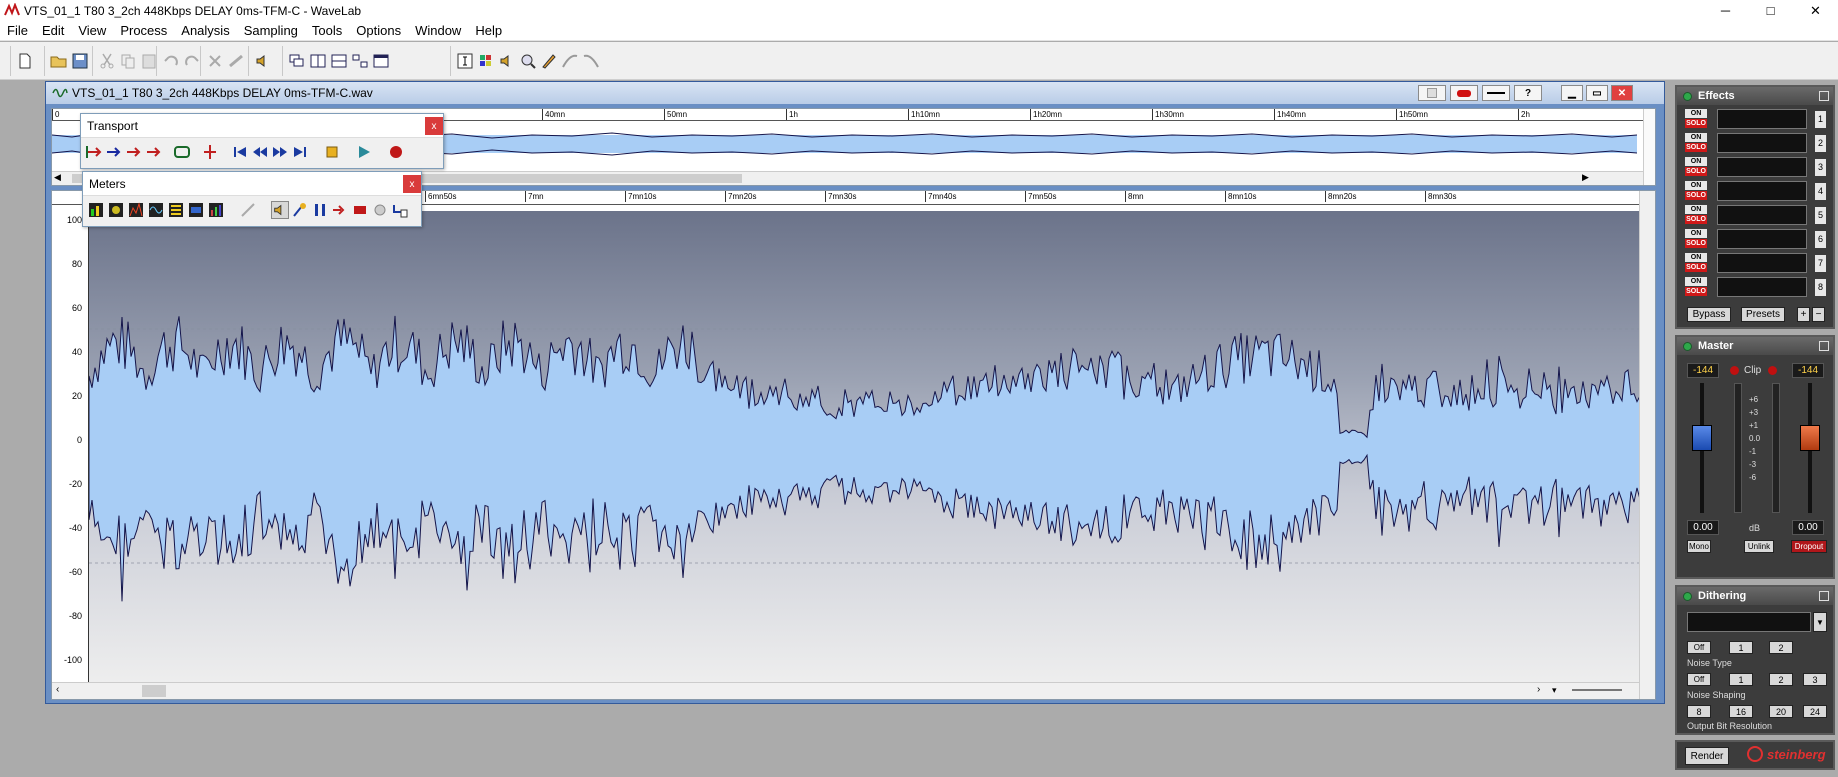  I want to click on trim-icon, so click(236, 61).